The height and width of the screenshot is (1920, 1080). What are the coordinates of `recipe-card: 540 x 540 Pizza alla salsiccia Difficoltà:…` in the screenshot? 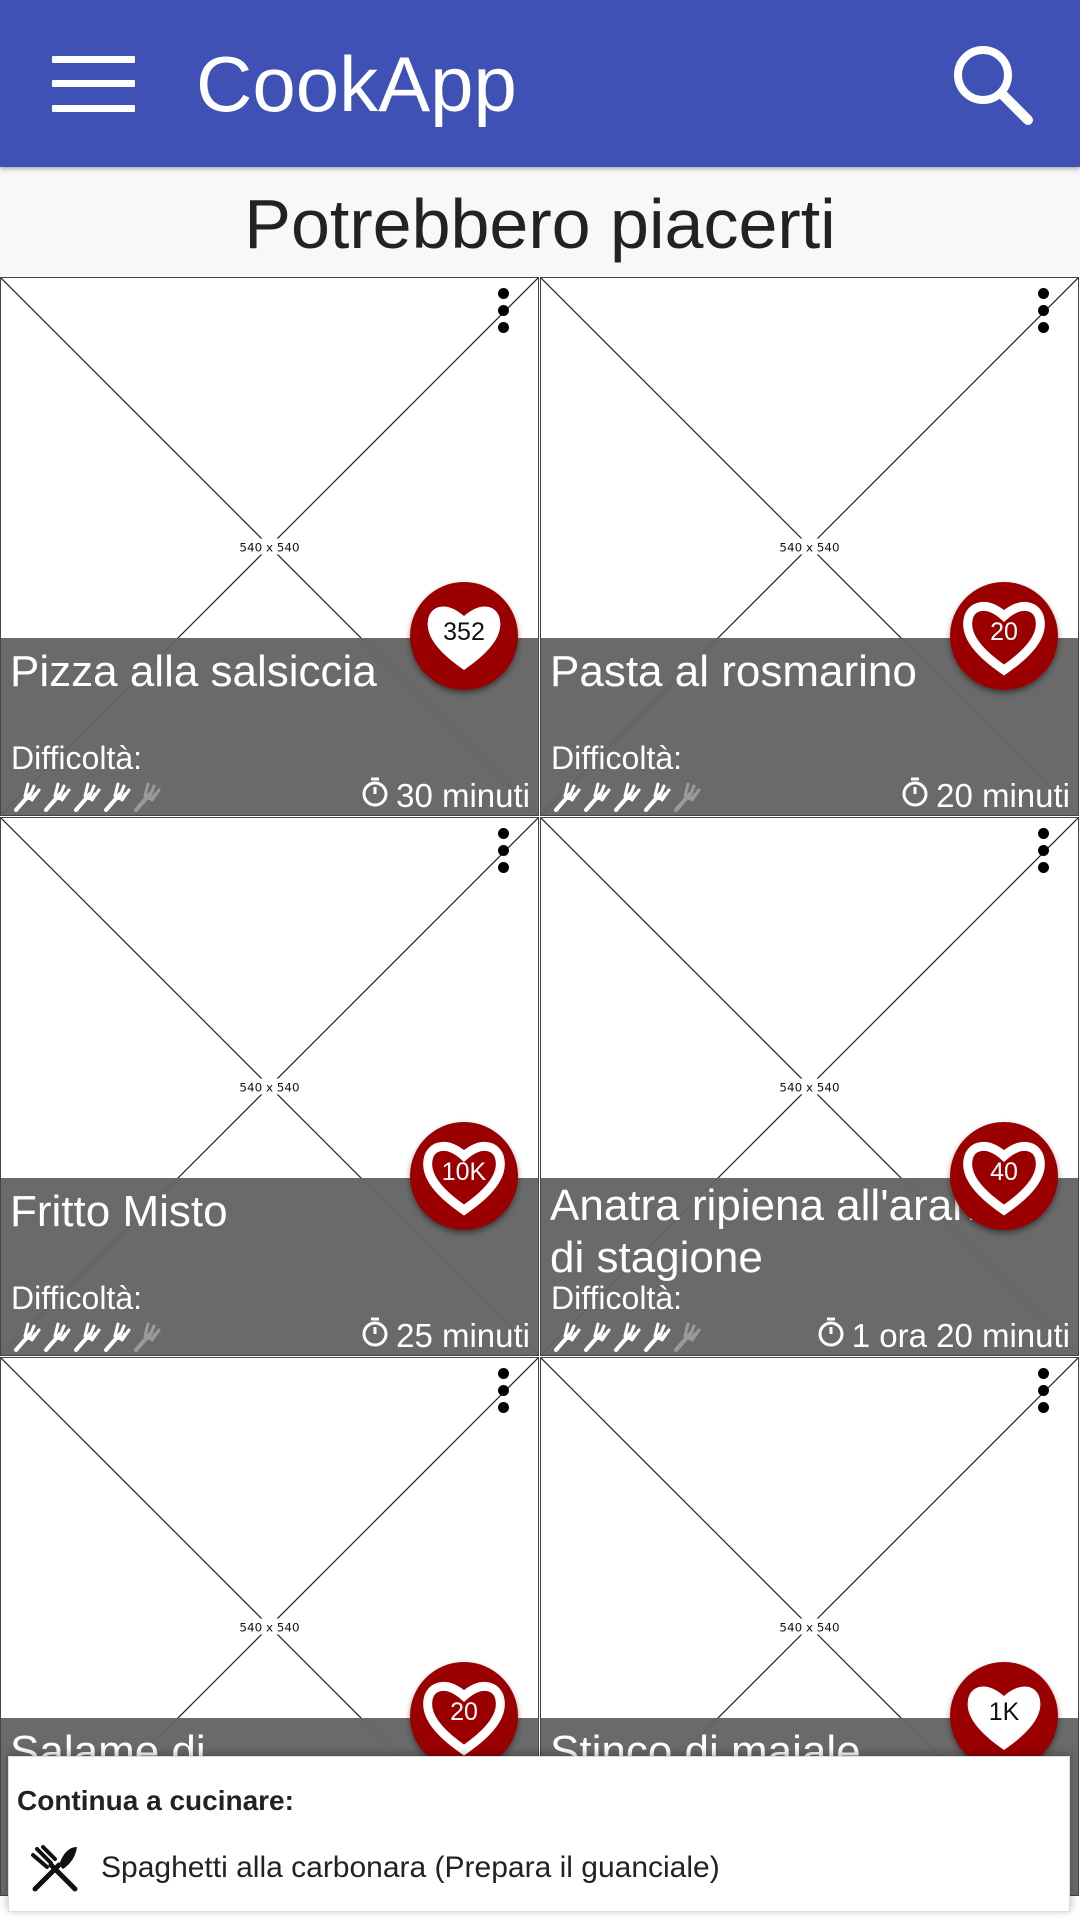 It's located at (269, 546).